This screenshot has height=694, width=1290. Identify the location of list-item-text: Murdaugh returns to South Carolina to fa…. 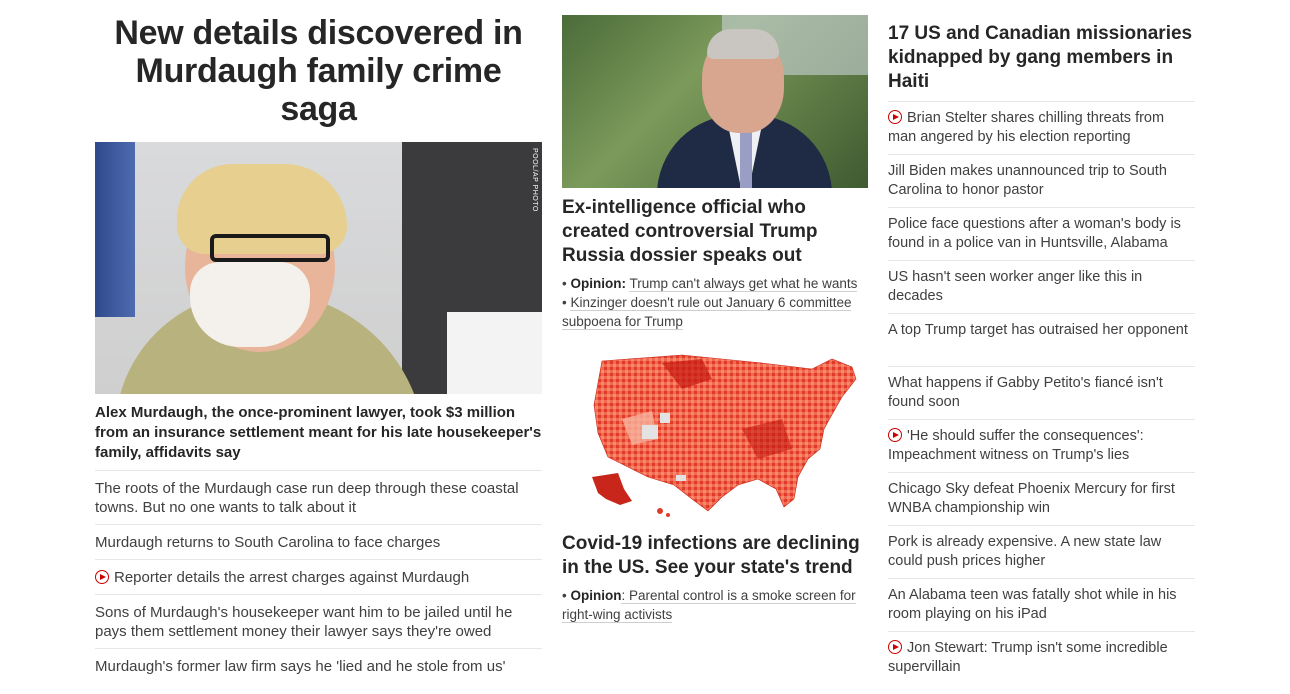
(268, 542).